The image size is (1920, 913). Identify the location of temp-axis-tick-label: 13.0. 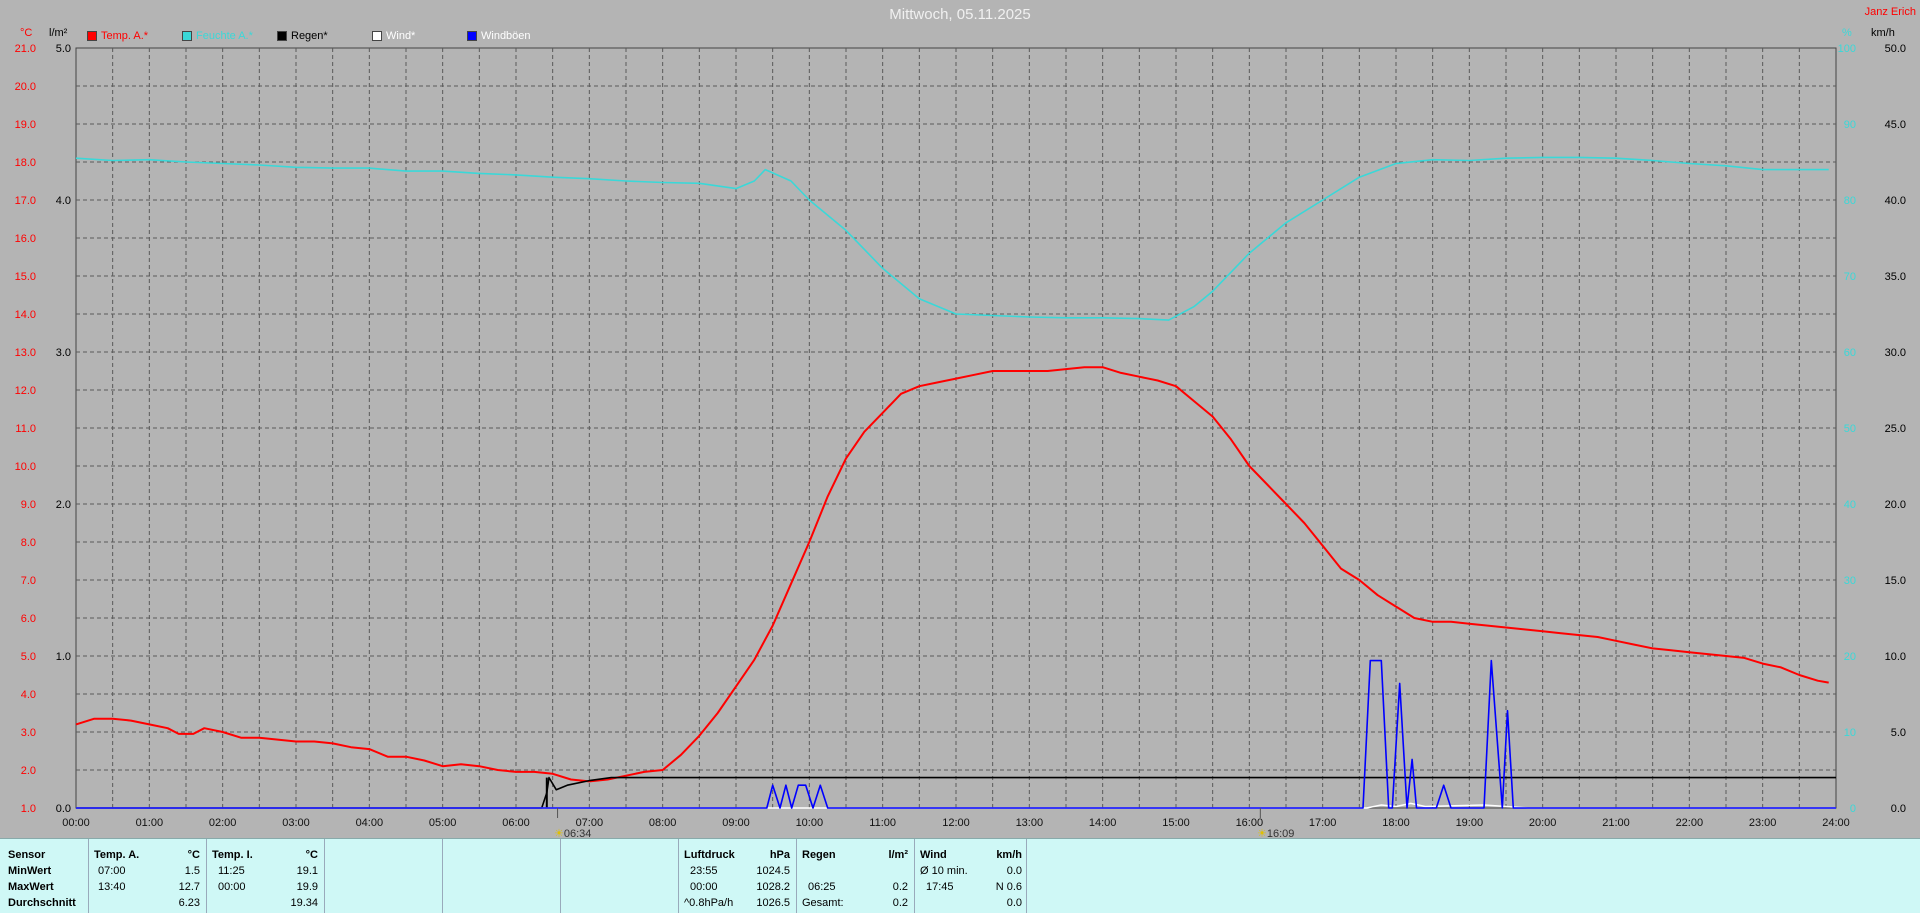
(25, 353).